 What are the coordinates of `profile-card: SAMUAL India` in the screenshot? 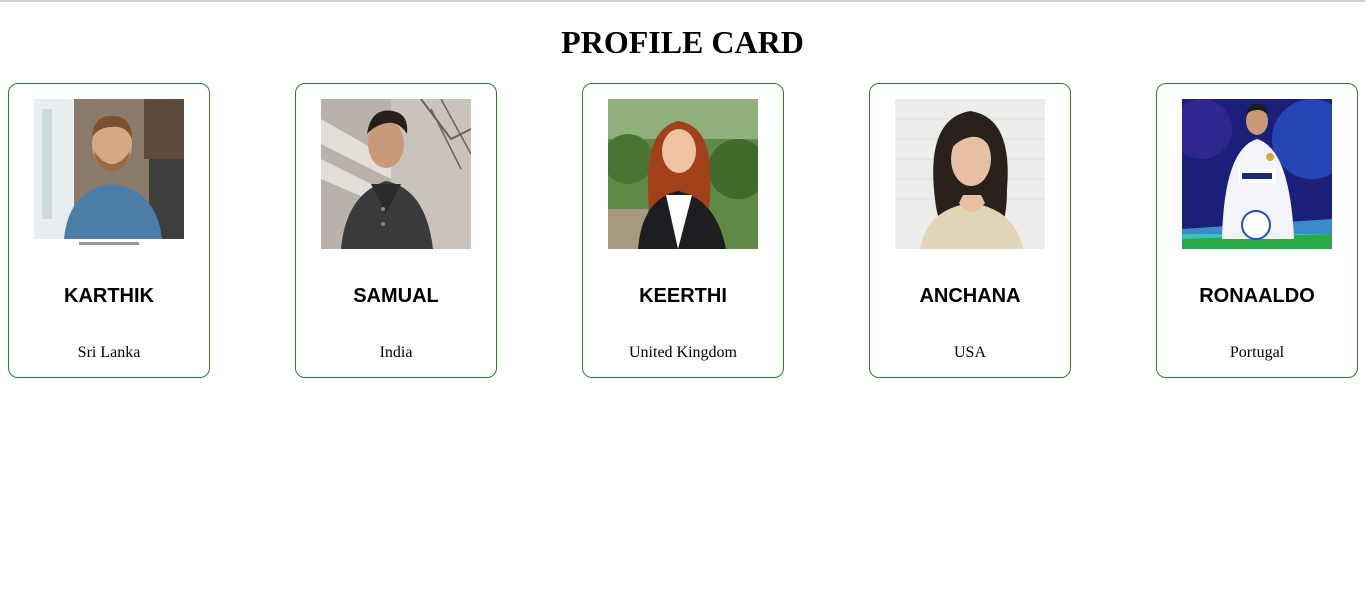 It's located at (396, 230).